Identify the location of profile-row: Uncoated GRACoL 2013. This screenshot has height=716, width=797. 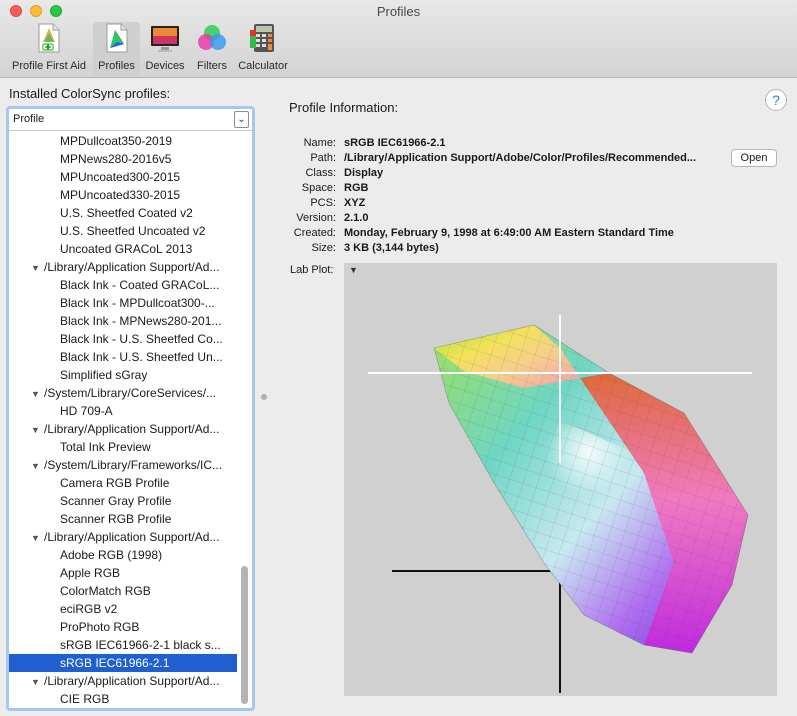
(123, 249).